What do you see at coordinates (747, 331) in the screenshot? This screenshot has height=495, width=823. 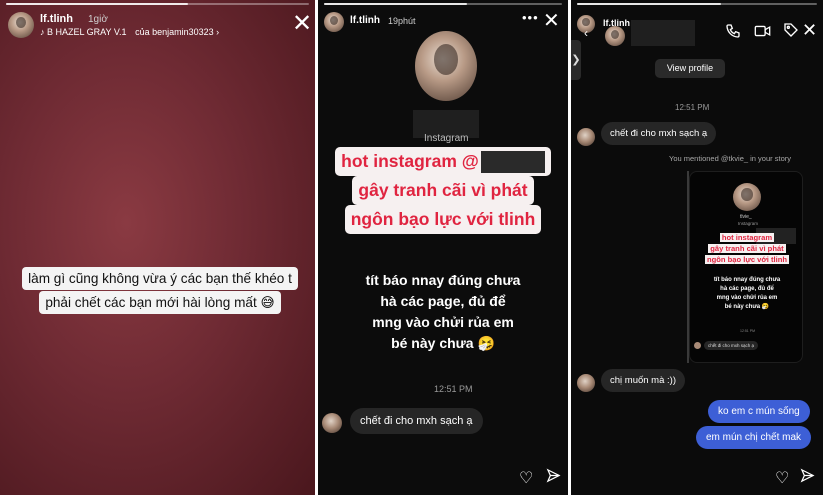 I see `mini-time: 12:51 PM` at bounding box center [747, 331].